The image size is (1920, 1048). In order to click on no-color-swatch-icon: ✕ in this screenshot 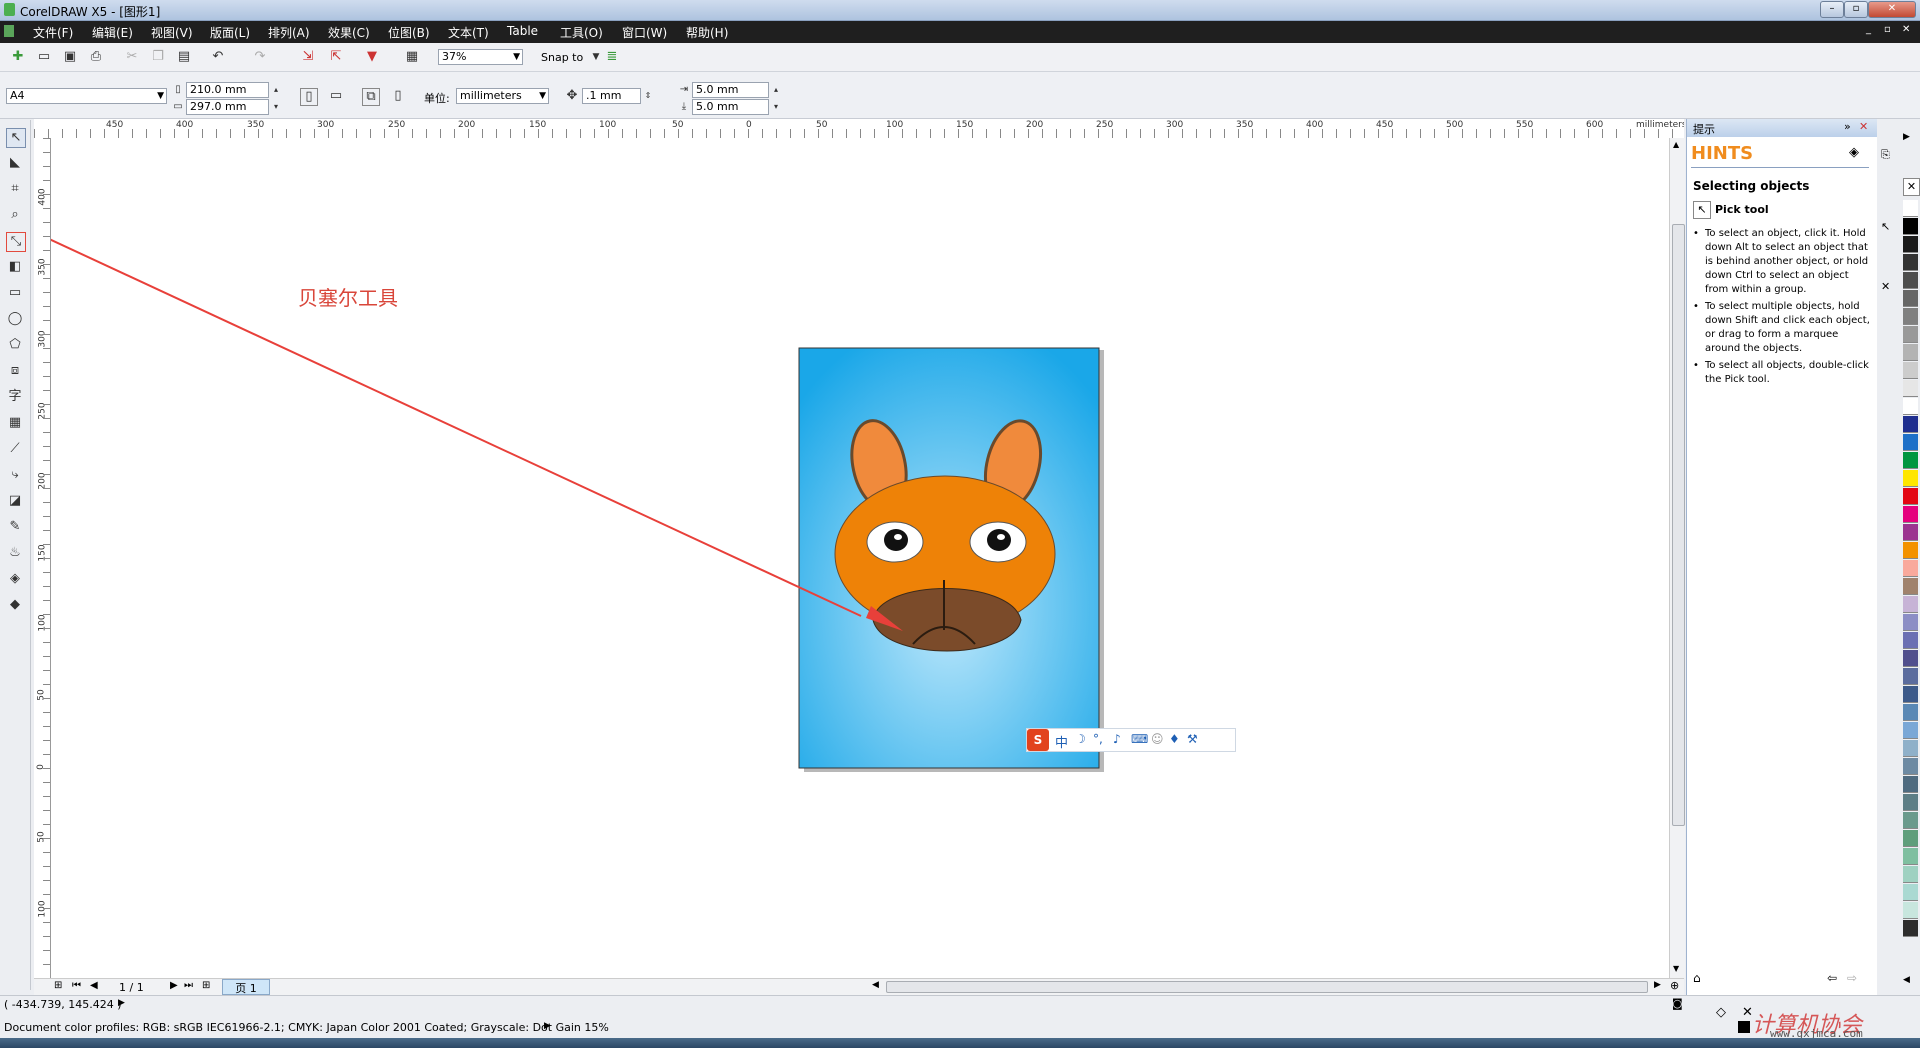, I will do `click(1911, 187)`.